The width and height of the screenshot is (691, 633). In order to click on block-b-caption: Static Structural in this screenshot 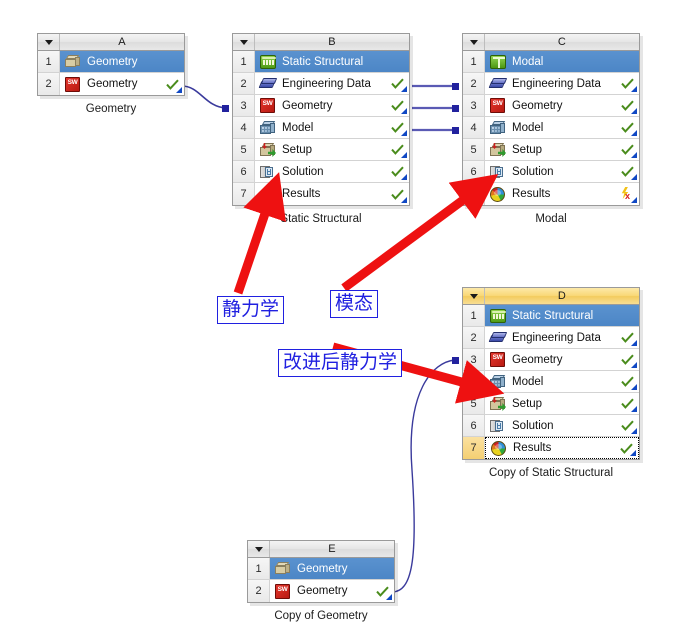, I will do `click(321, 219)`.